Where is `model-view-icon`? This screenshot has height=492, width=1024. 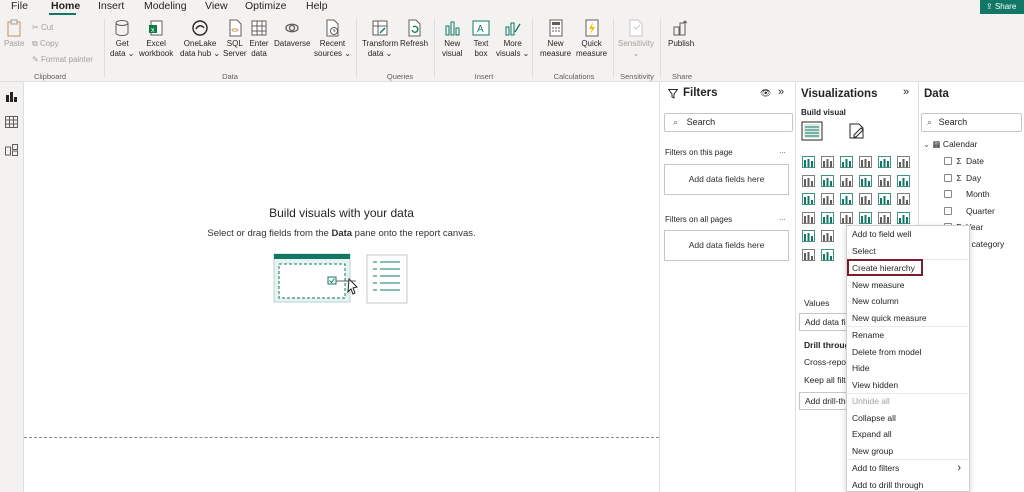 model-view-icon is located at coordinates (11, 150).